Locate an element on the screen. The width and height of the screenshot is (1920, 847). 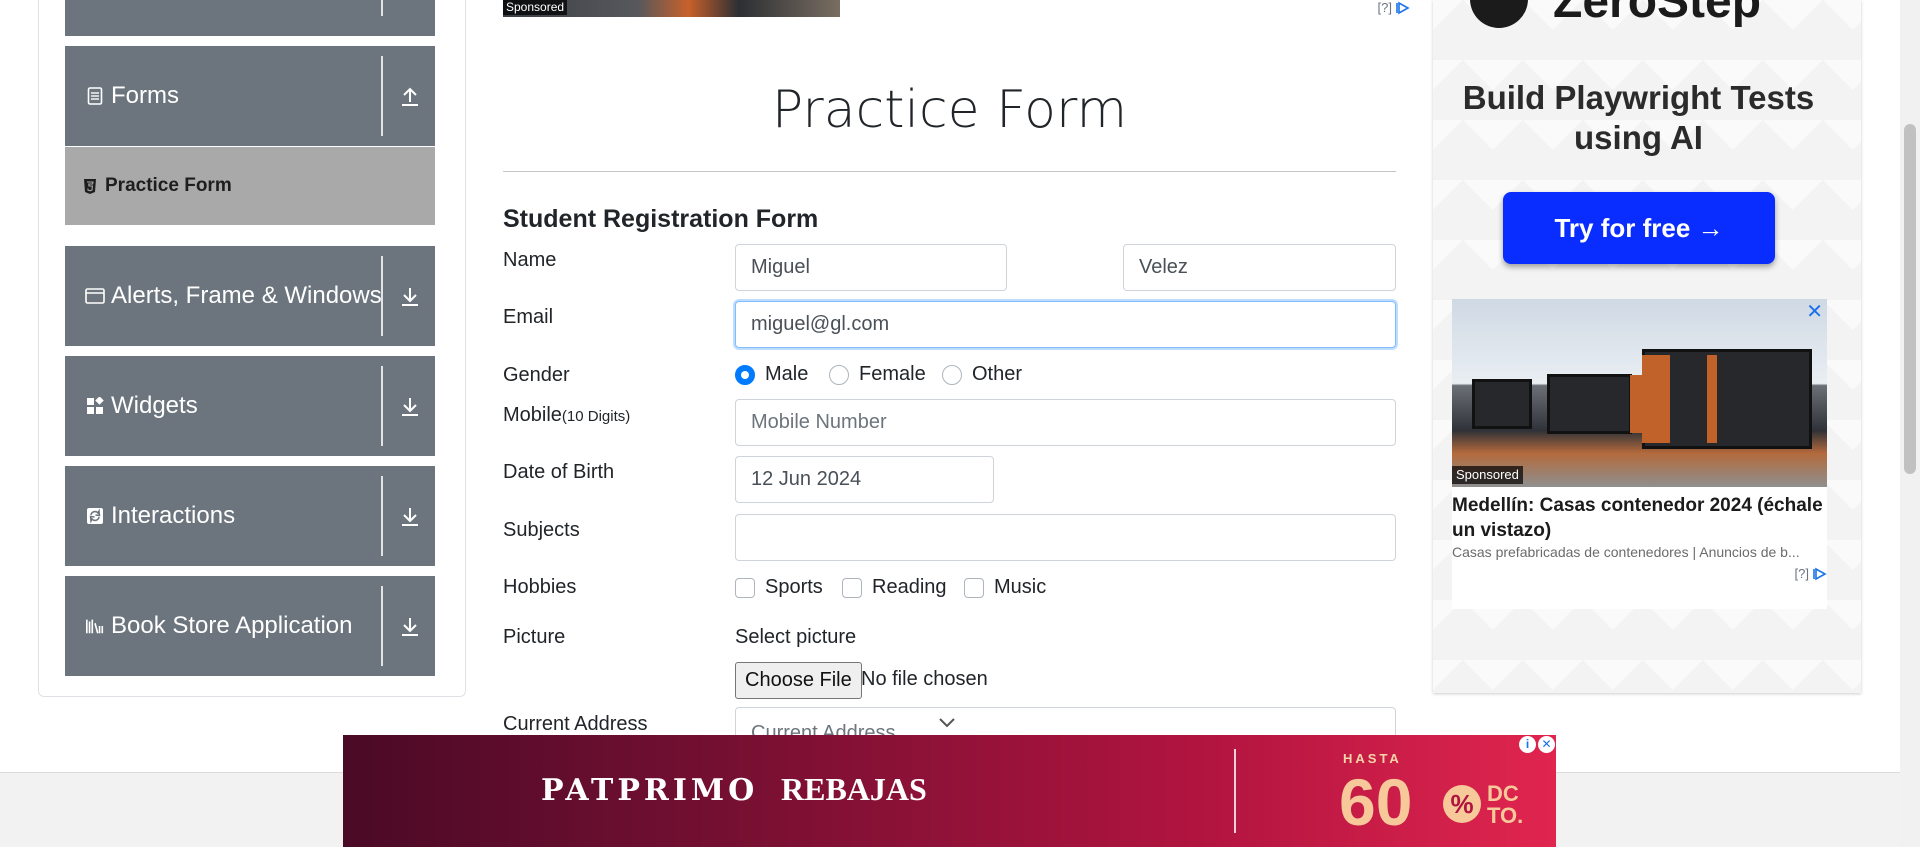
books-icon is located at coordinates (95, 626).